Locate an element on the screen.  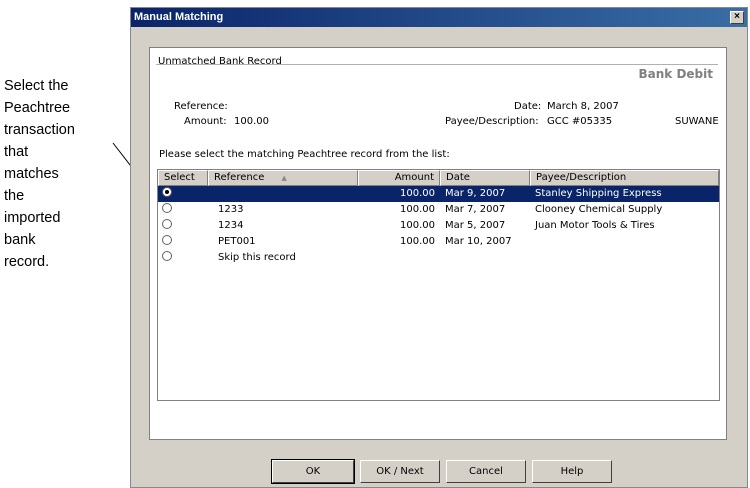
cancel-button: Cancel is located at coordinates (486, 471).